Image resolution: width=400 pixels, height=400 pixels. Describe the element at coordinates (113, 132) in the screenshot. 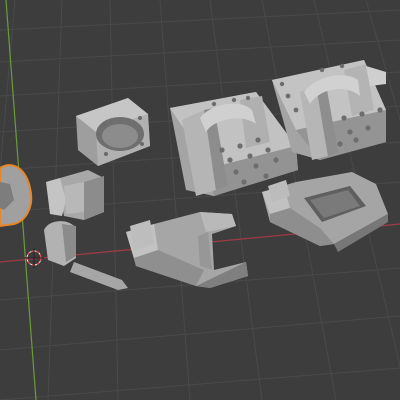

I see `fan-shroud` at that location.